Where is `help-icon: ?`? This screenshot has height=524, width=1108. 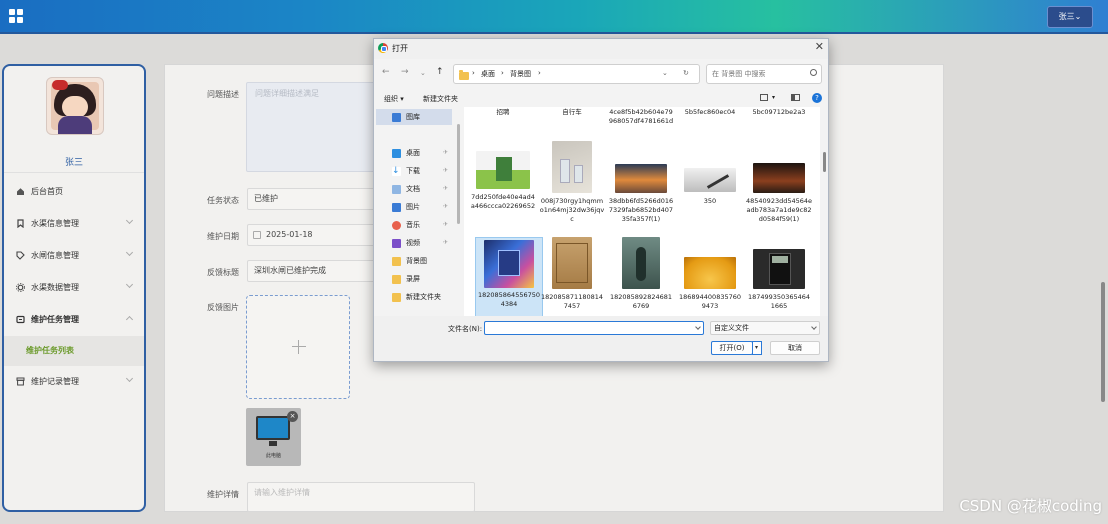 help-icon: ? is located at coordinates (817, 98).